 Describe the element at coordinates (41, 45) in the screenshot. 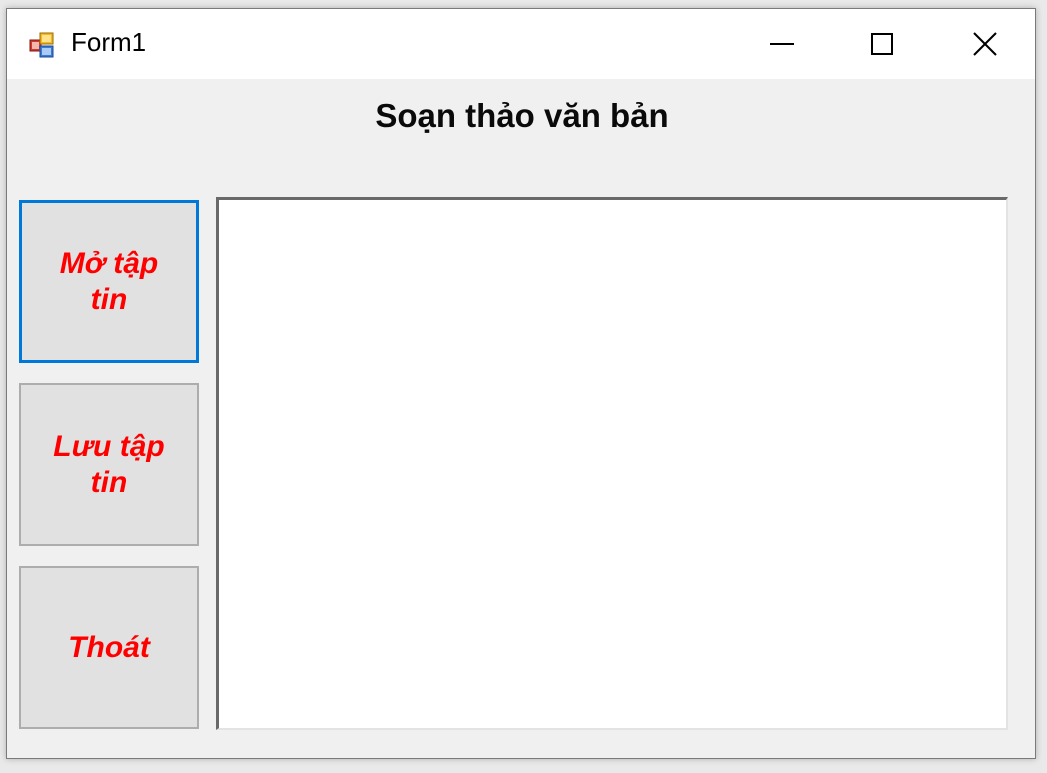

I see `winforms-app-icon` at that location.